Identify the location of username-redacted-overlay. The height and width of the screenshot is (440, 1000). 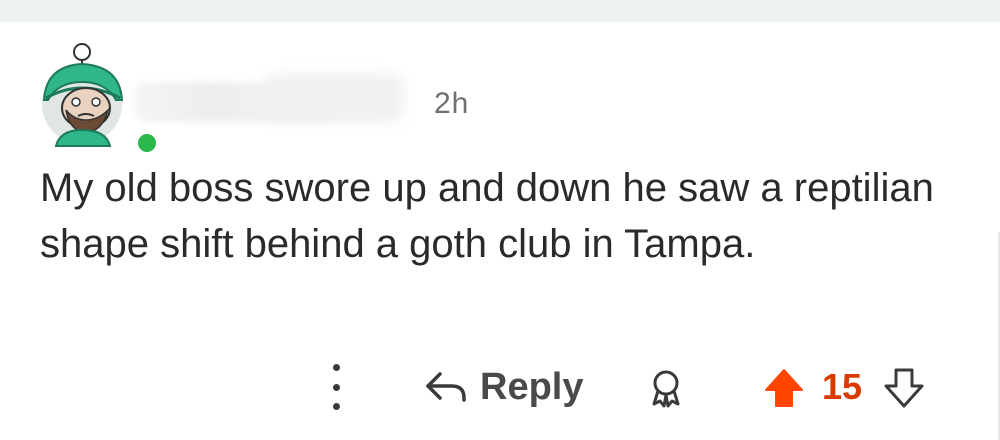
(334, 98).